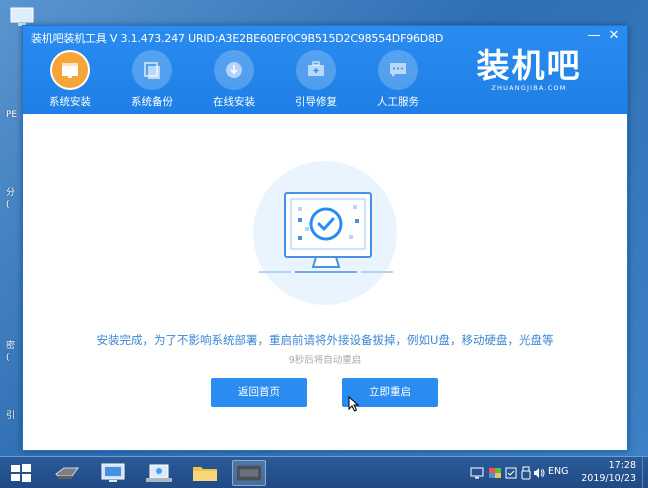 The width and height of the screenshot is (648, 488). I want to click on desktop-label-4: 密, so click(10, 344).